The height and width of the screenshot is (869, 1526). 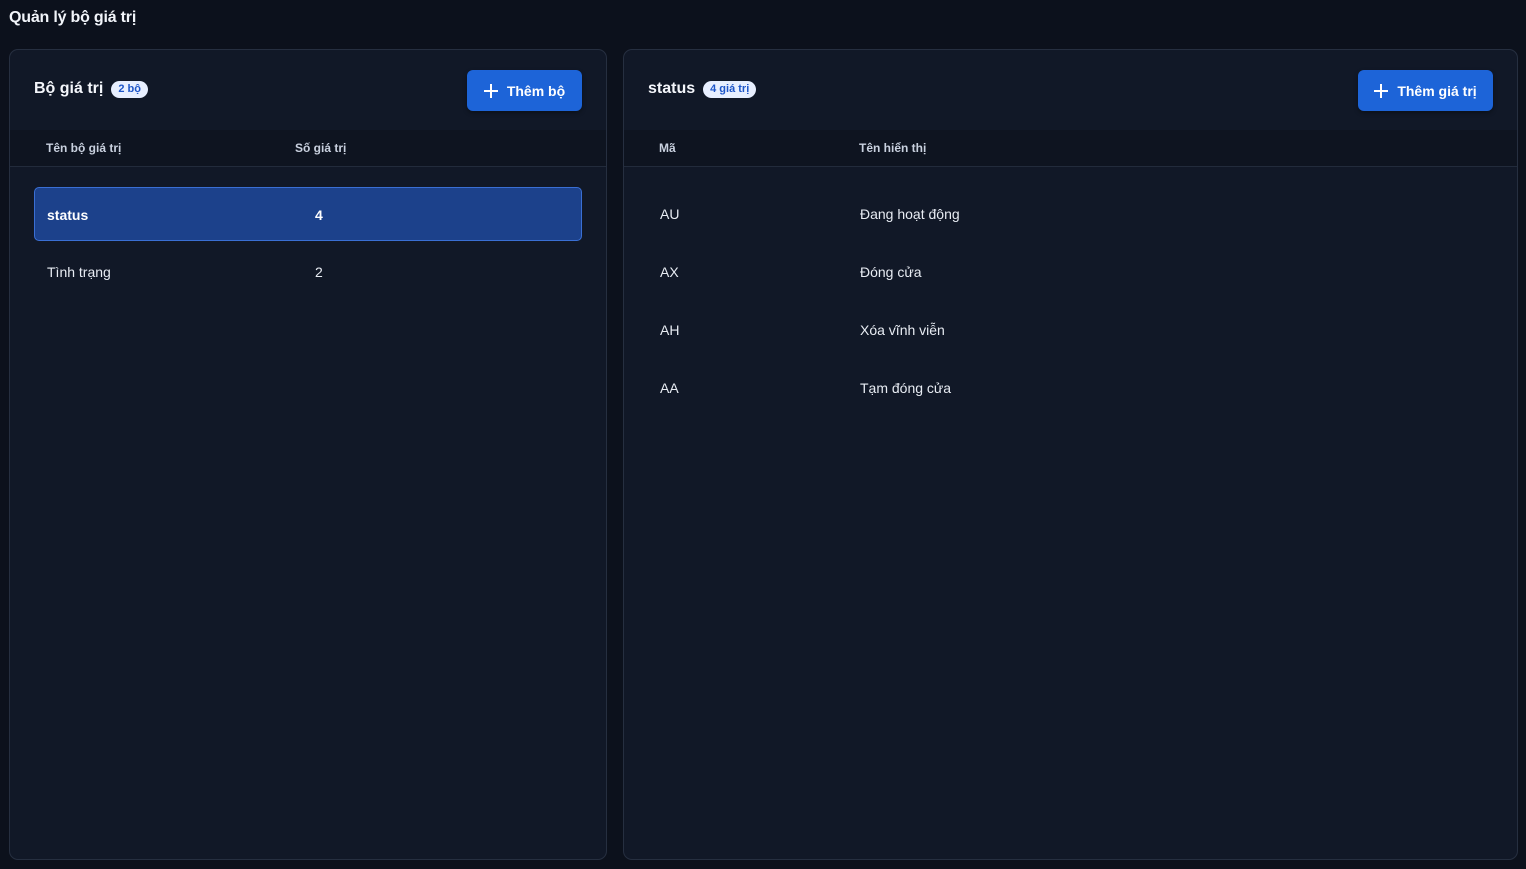 What do you see at coordinates (910, 214) in the screenshot?
I see `value-display-name: Đang hoạt động` at bounding box center [910, 214].